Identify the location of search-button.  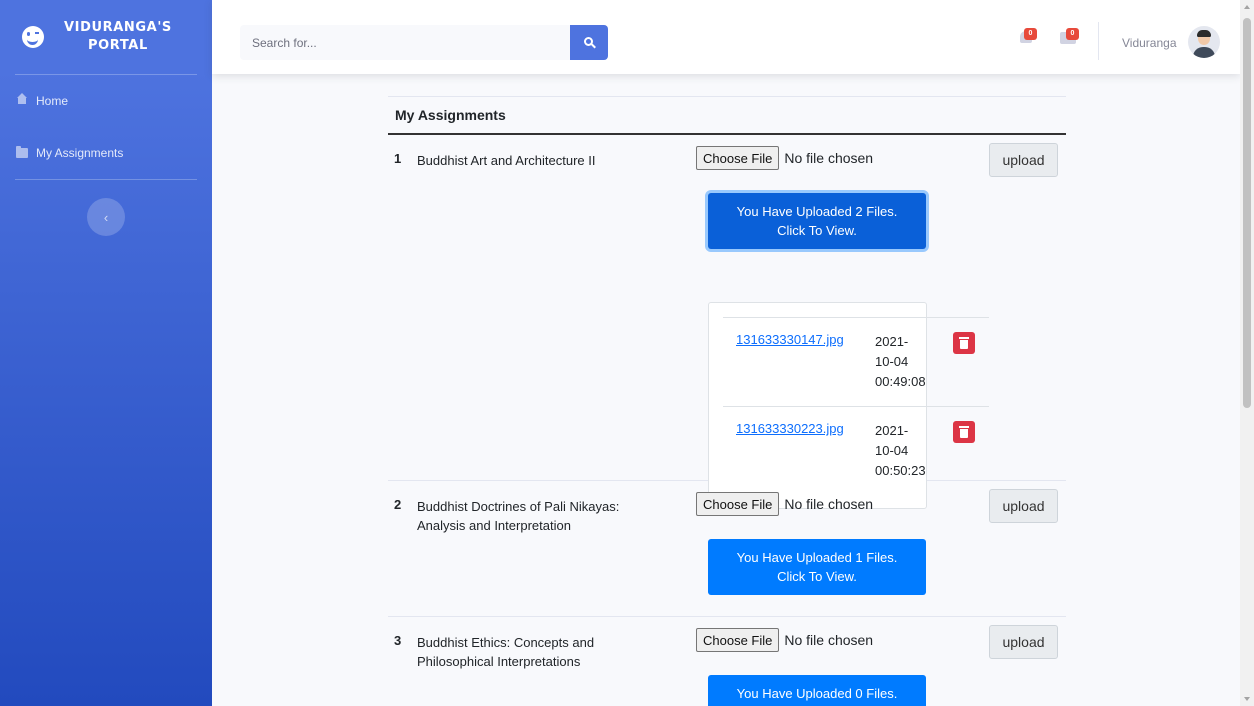
(589, 42).